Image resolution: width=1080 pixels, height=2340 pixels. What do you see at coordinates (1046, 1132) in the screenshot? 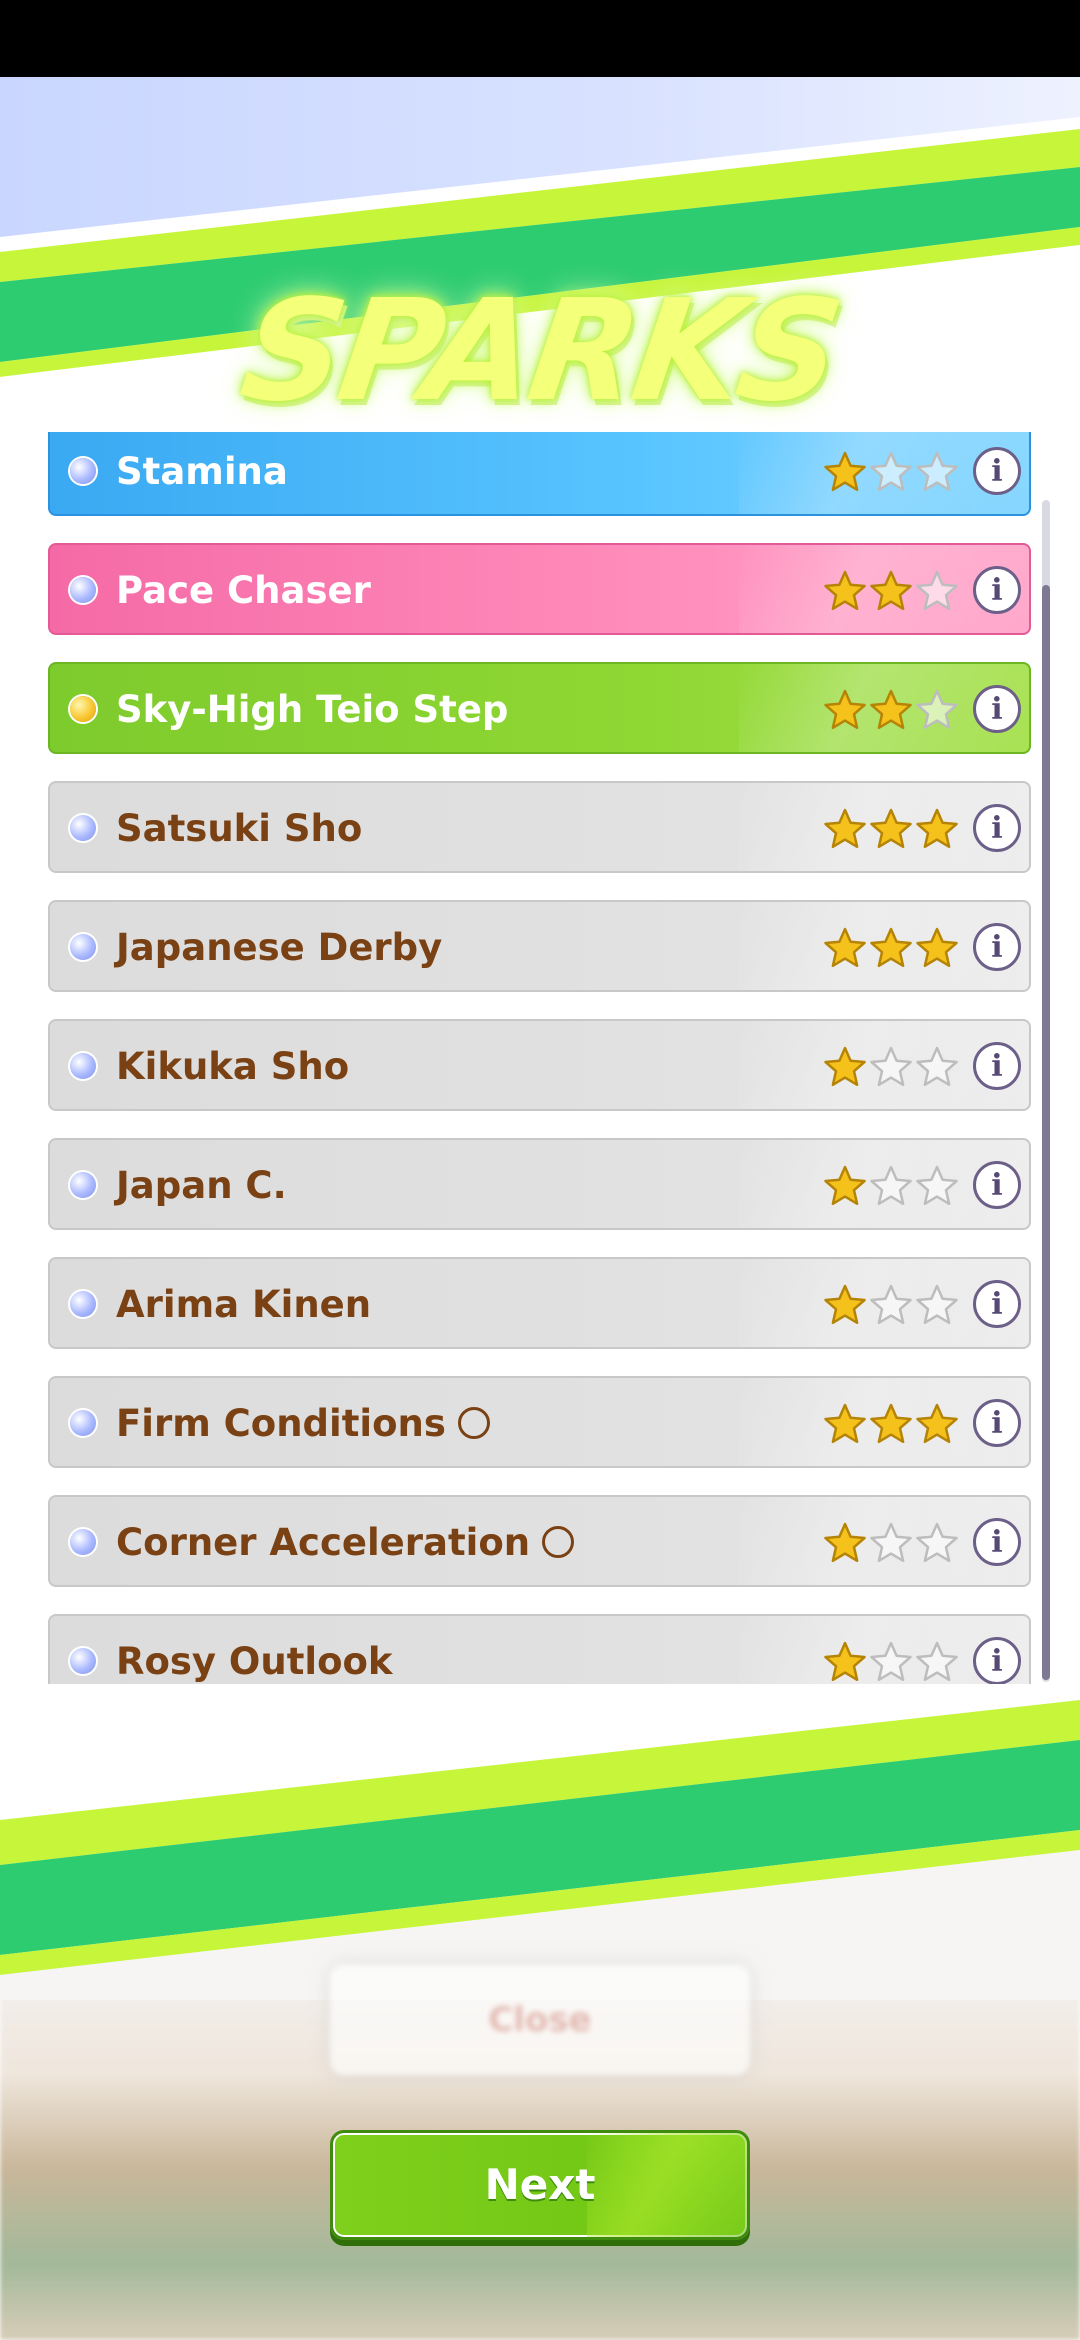
I see `scrollbar-thumb` at bounding box center [1046, 1132].